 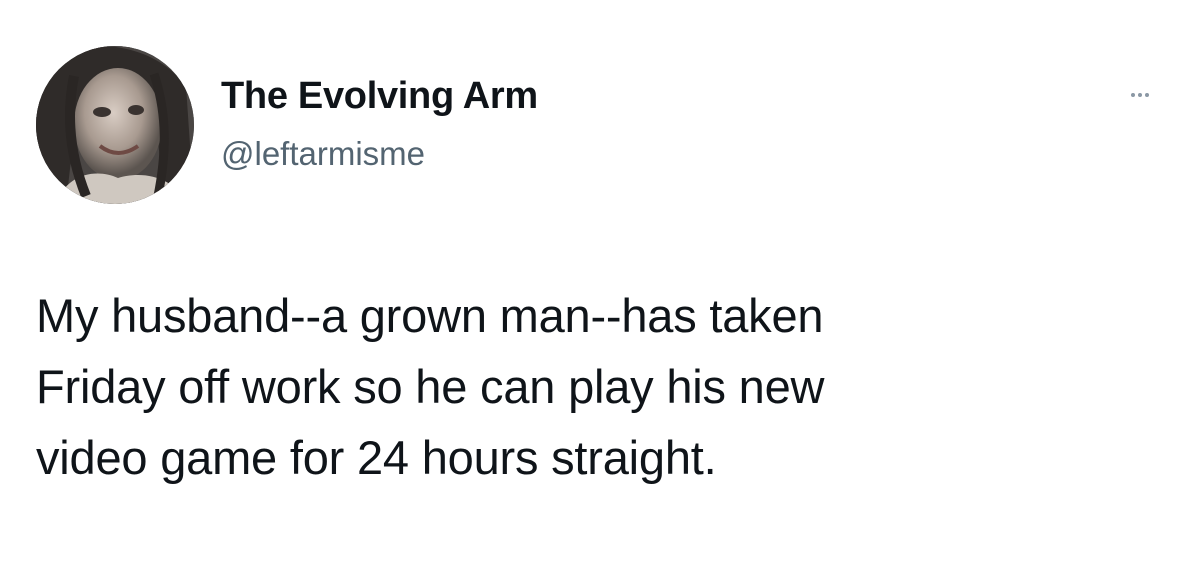 I want to click on profile-photo-icon, so click(x=115, y=125).